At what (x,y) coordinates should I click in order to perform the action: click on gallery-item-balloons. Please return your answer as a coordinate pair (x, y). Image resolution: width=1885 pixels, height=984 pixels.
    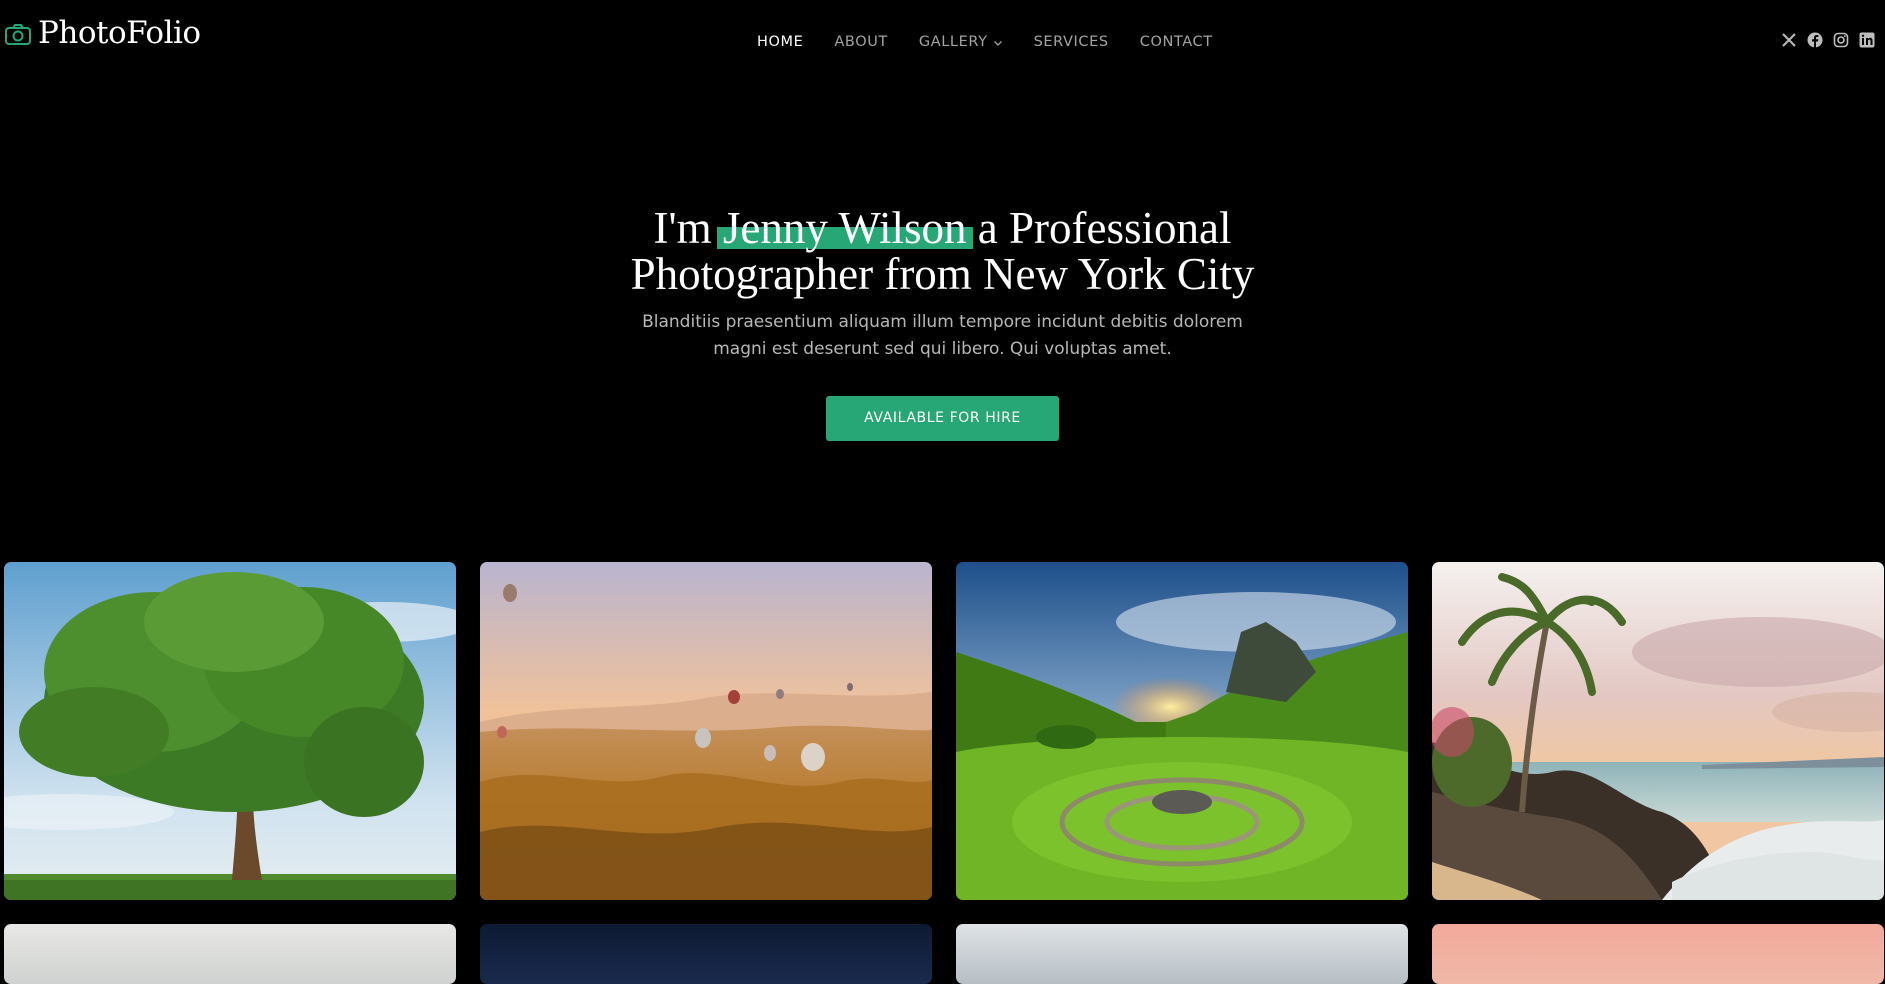
    Looking at the image, I should click on (706, 731).